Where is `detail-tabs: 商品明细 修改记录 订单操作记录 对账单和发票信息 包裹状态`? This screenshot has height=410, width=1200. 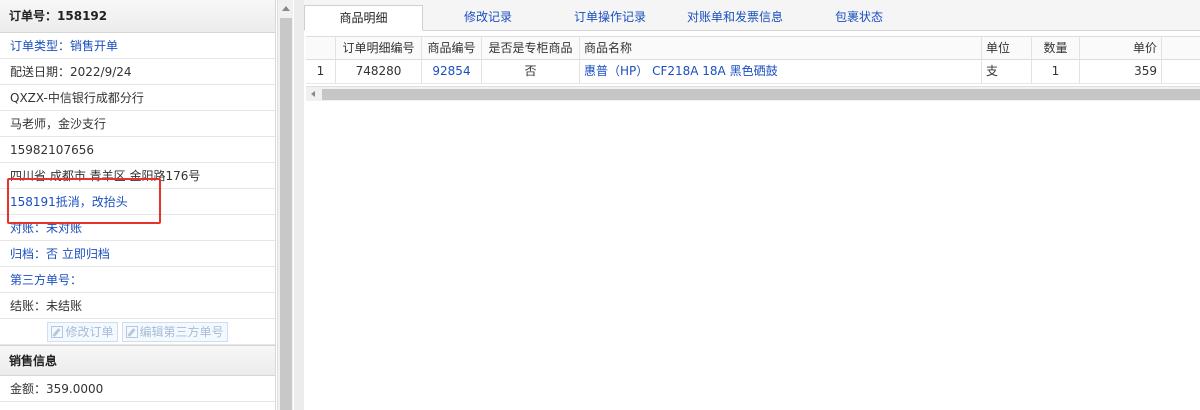
detail-tabs: 商品明细 修改记录 订单操作记录 对账单和发票信息 包裹状态 is located at coordinates (752, 15).